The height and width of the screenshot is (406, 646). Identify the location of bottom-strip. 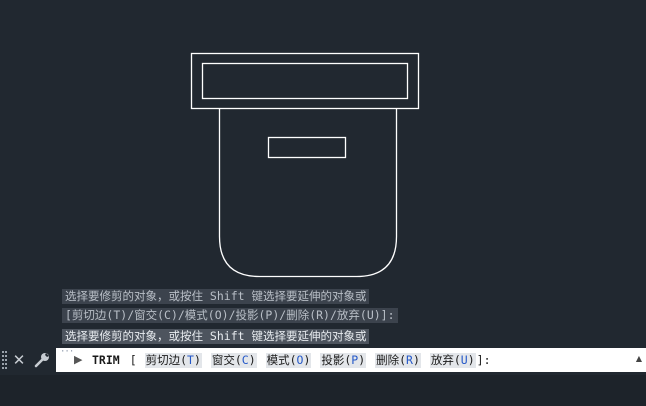
(323, 390).